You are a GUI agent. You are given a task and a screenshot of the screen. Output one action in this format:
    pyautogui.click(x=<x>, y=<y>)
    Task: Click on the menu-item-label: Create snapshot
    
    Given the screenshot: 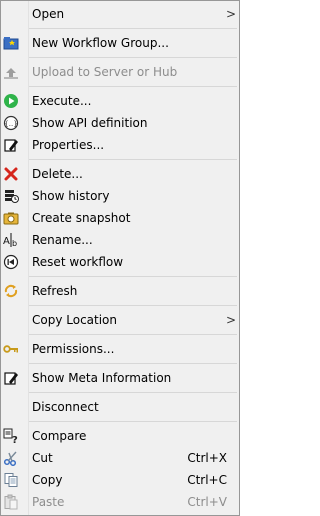 What is the action you would take?
    pyautogui.click(x=81, y=218)
    